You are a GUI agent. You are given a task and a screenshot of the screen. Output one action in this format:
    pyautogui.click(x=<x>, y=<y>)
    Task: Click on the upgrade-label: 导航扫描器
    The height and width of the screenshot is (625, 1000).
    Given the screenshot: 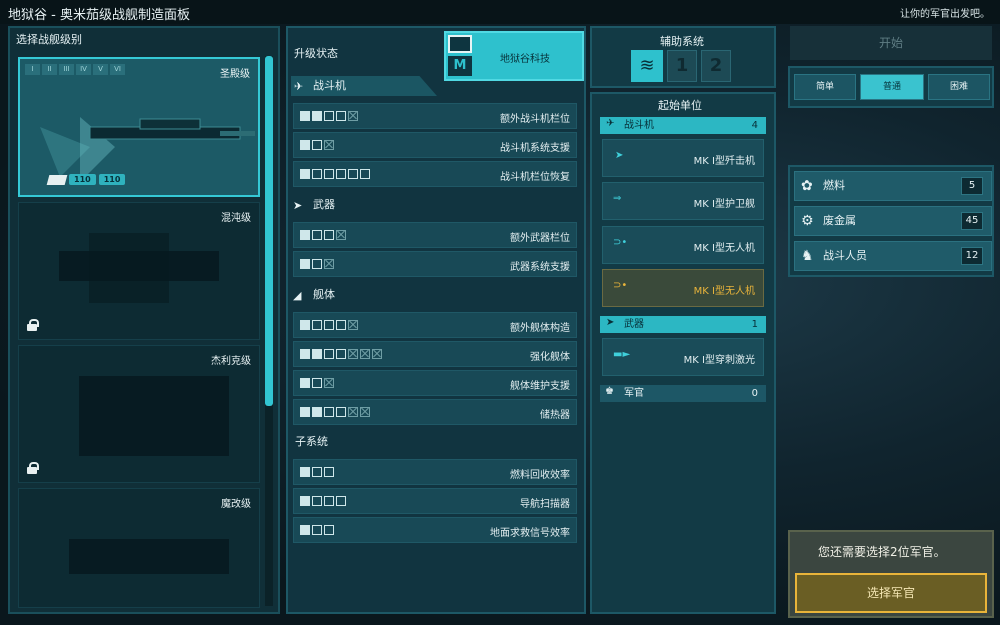 What is the action you would take?
    pyautogui.click(x=545, y=504)
    